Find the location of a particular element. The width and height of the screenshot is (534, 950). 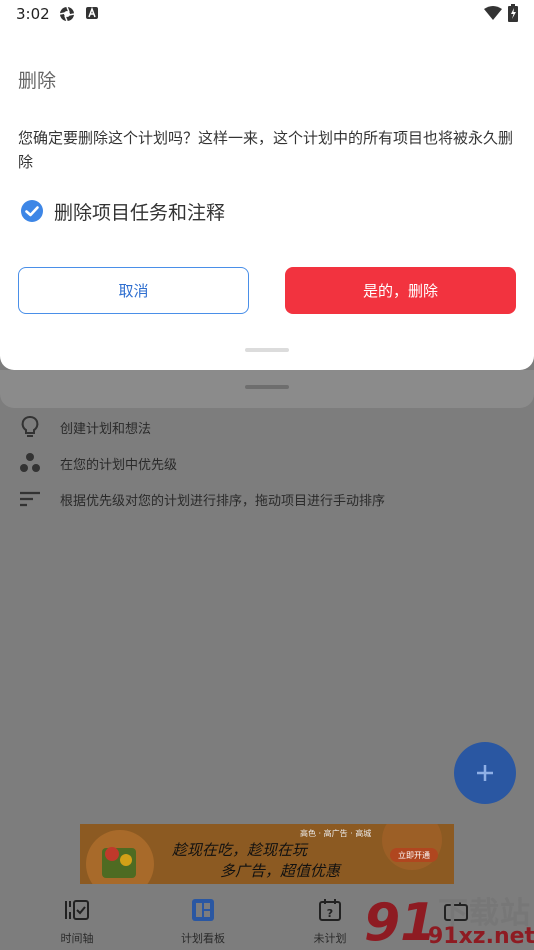

lightbulb-icon is located at coordinates (30, 426).